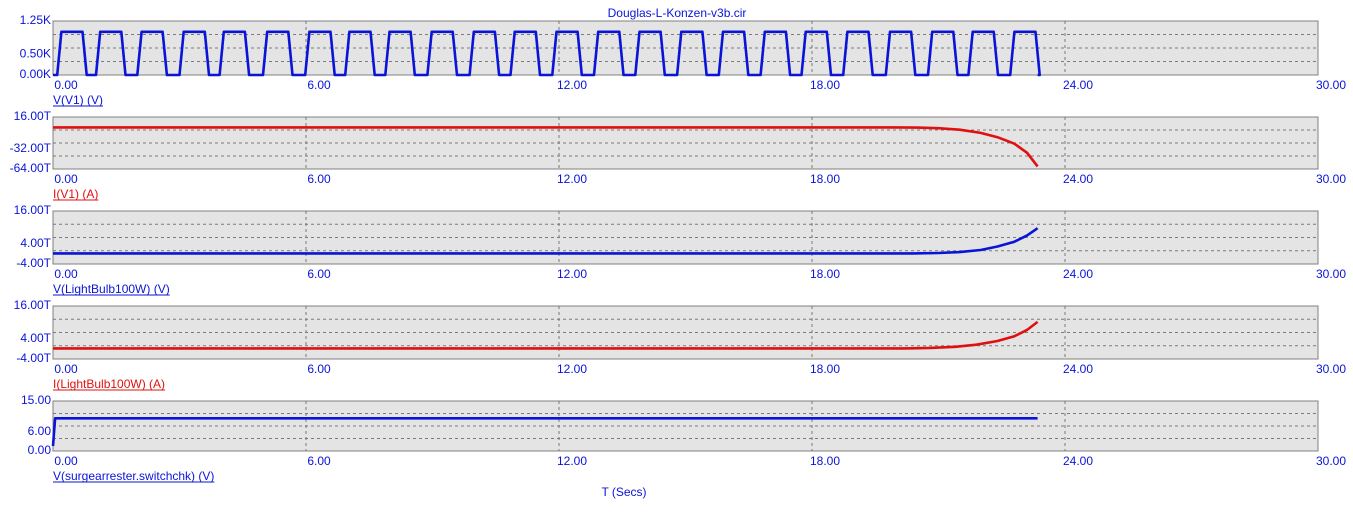  What do you see at coordinates (133, 476) in the screenshot?
I see `series-label: V(surgearrester.switchchk) (V)` at bounding box center [133, 476].